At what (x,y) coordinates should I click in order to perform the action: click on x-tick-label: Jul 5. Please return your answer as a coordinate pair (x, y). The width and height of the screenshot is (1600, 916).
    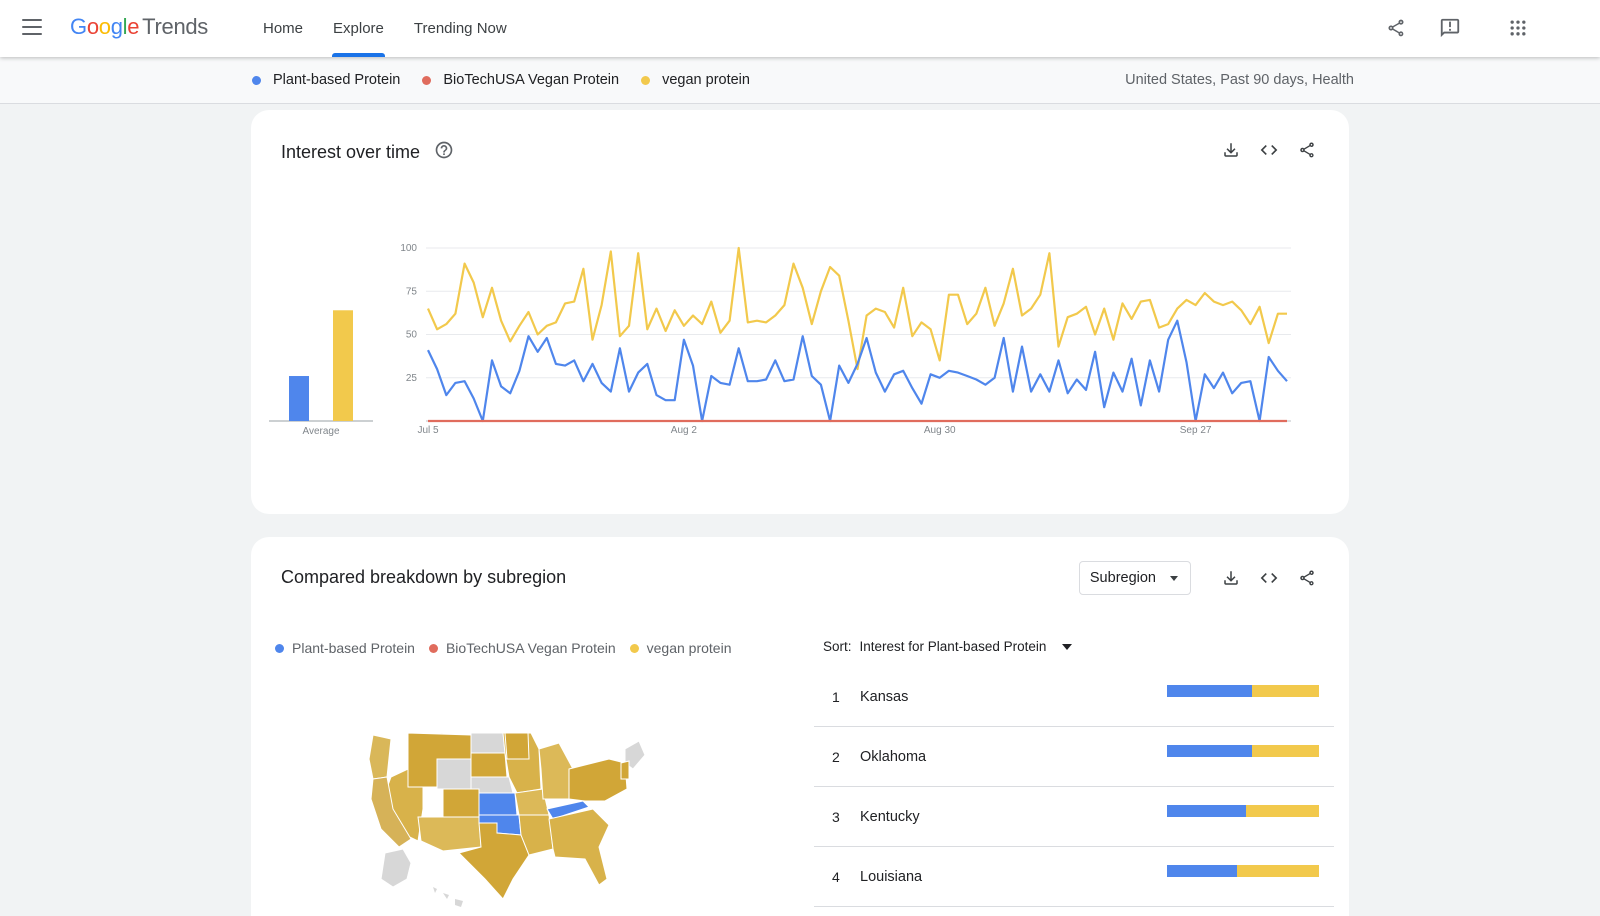
    Looking at the image, I should click on (428, 430).